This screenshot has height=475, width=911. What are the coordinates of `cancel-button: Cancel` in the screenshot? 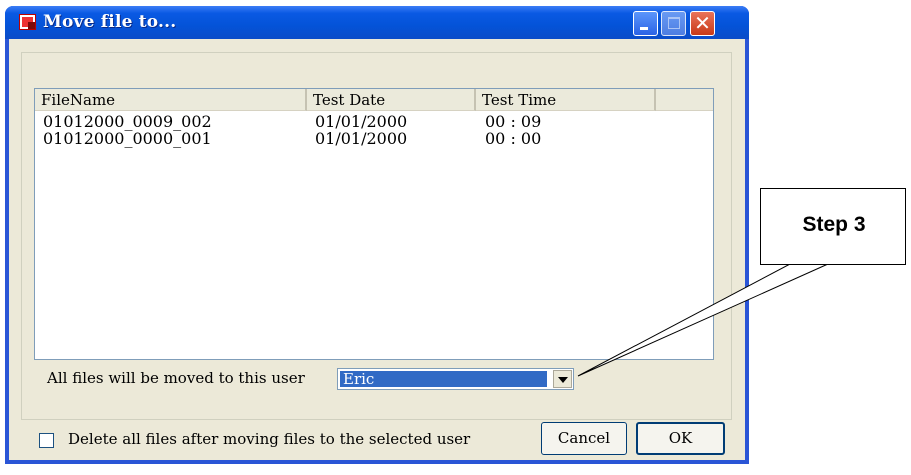 It's located at (584, 438).